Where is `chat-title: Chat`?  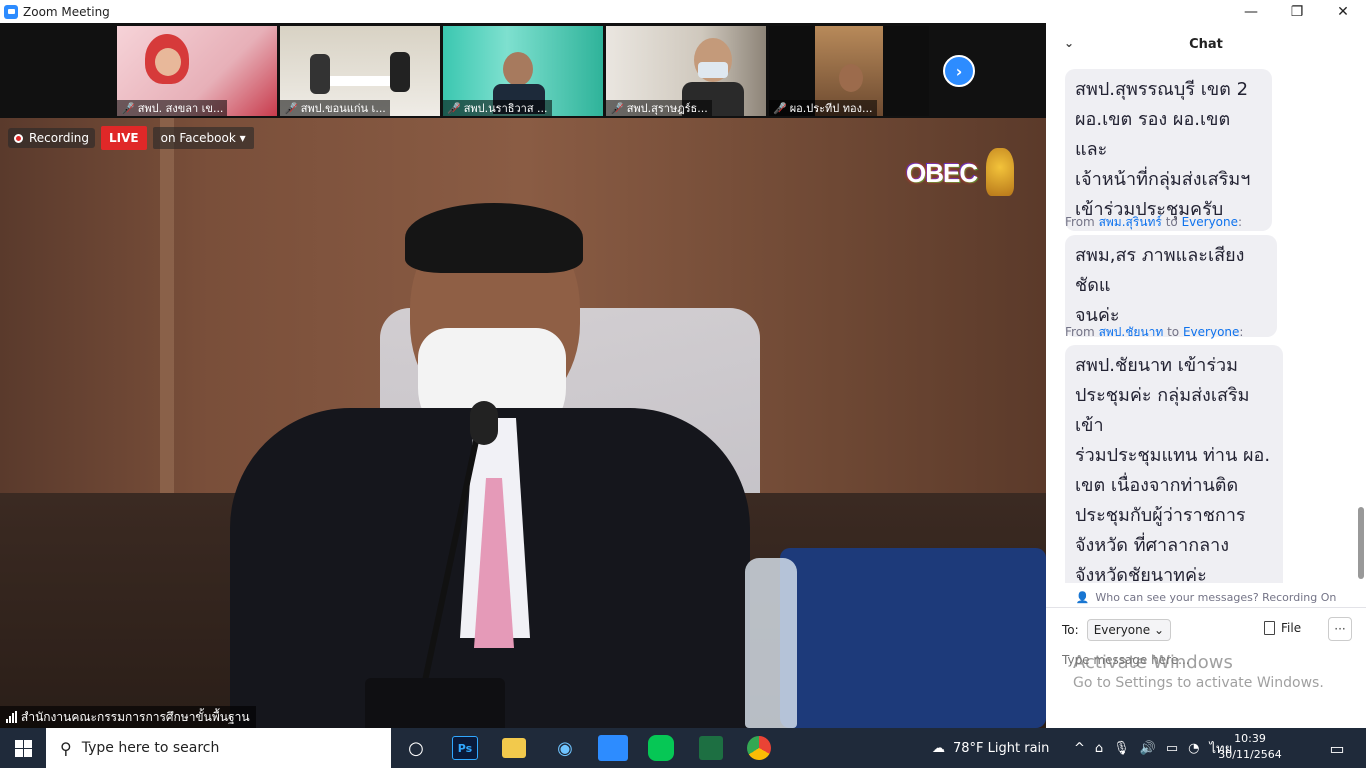 chat-title: Chat is located at coordinates (1206, 44).